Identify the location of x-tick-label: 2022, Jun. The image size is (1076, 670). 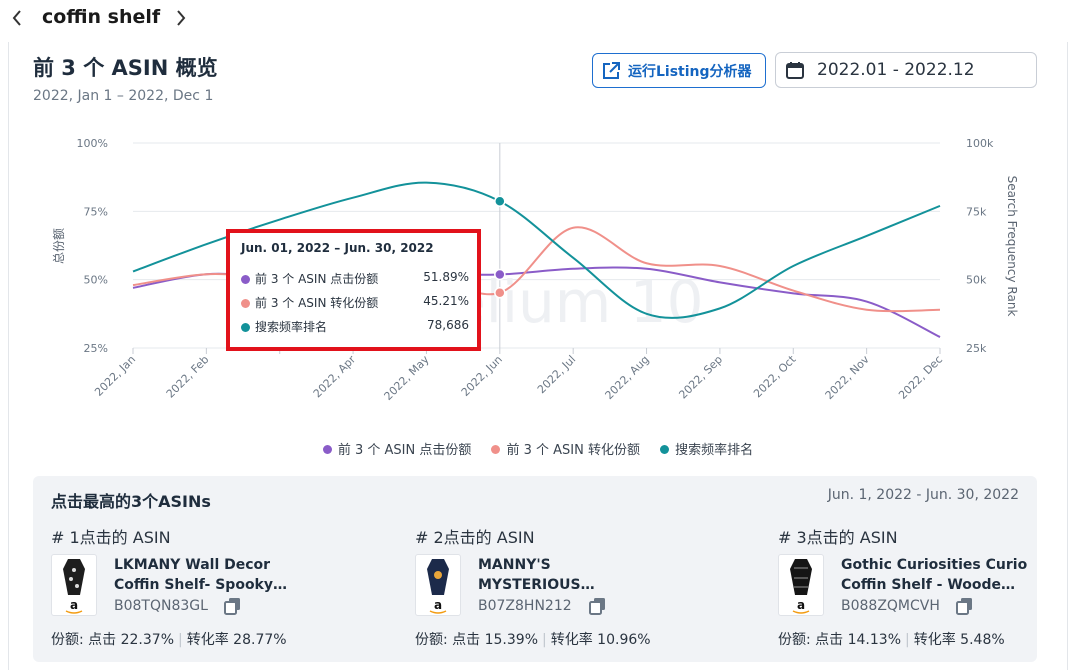
(482, 376).